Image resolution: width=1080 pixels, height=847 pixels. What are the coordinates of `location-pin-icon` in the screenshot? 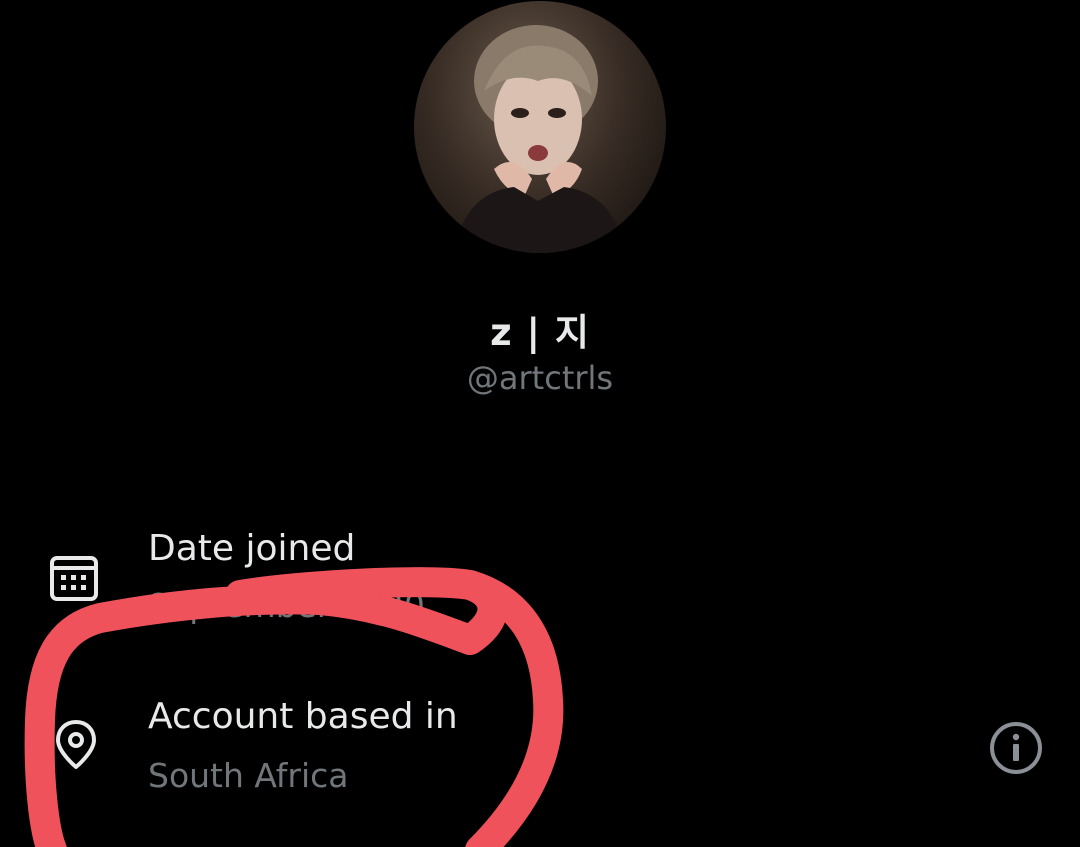 It's located at (76, 744).